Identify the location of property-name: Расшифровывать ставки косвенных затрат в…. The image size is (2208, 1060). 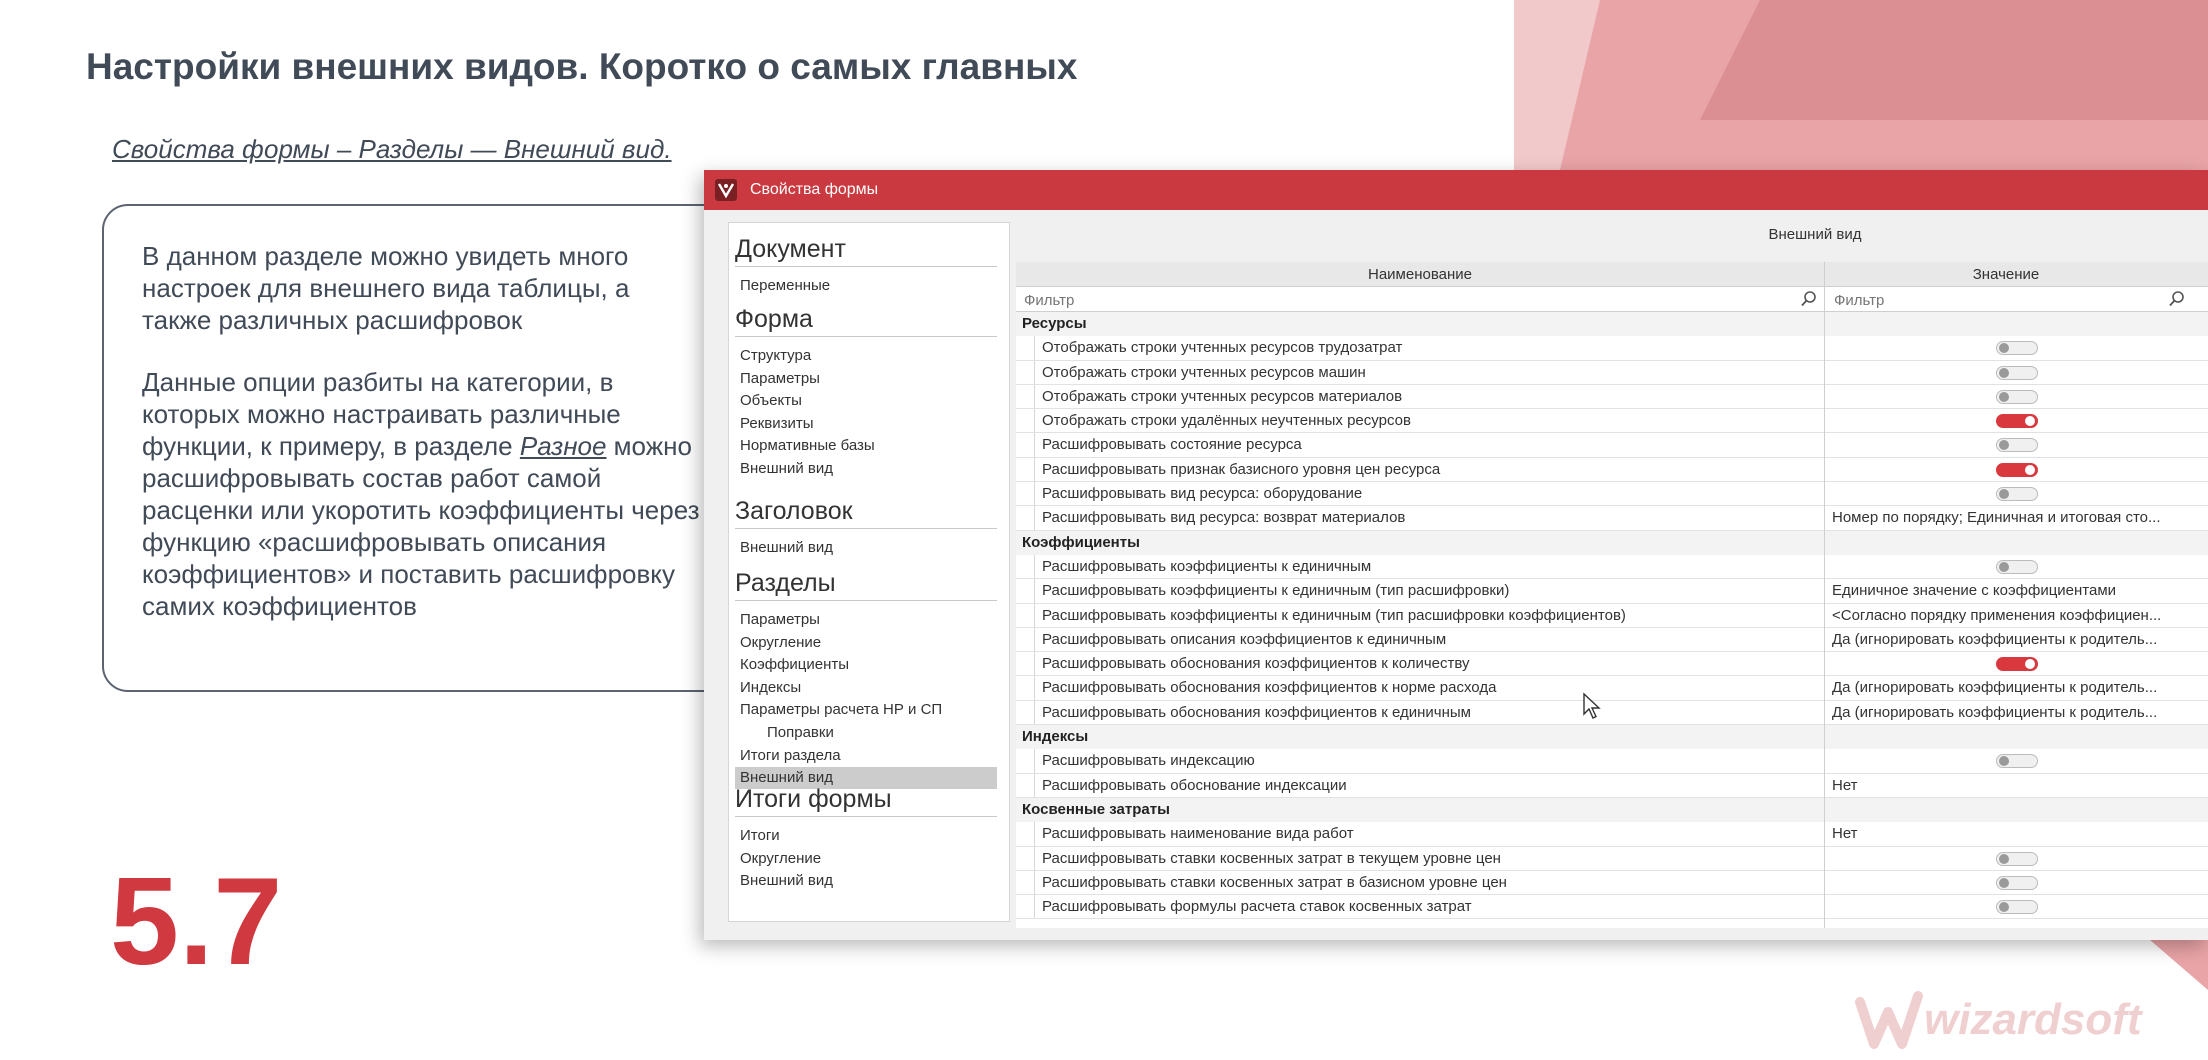
(1271, 858).